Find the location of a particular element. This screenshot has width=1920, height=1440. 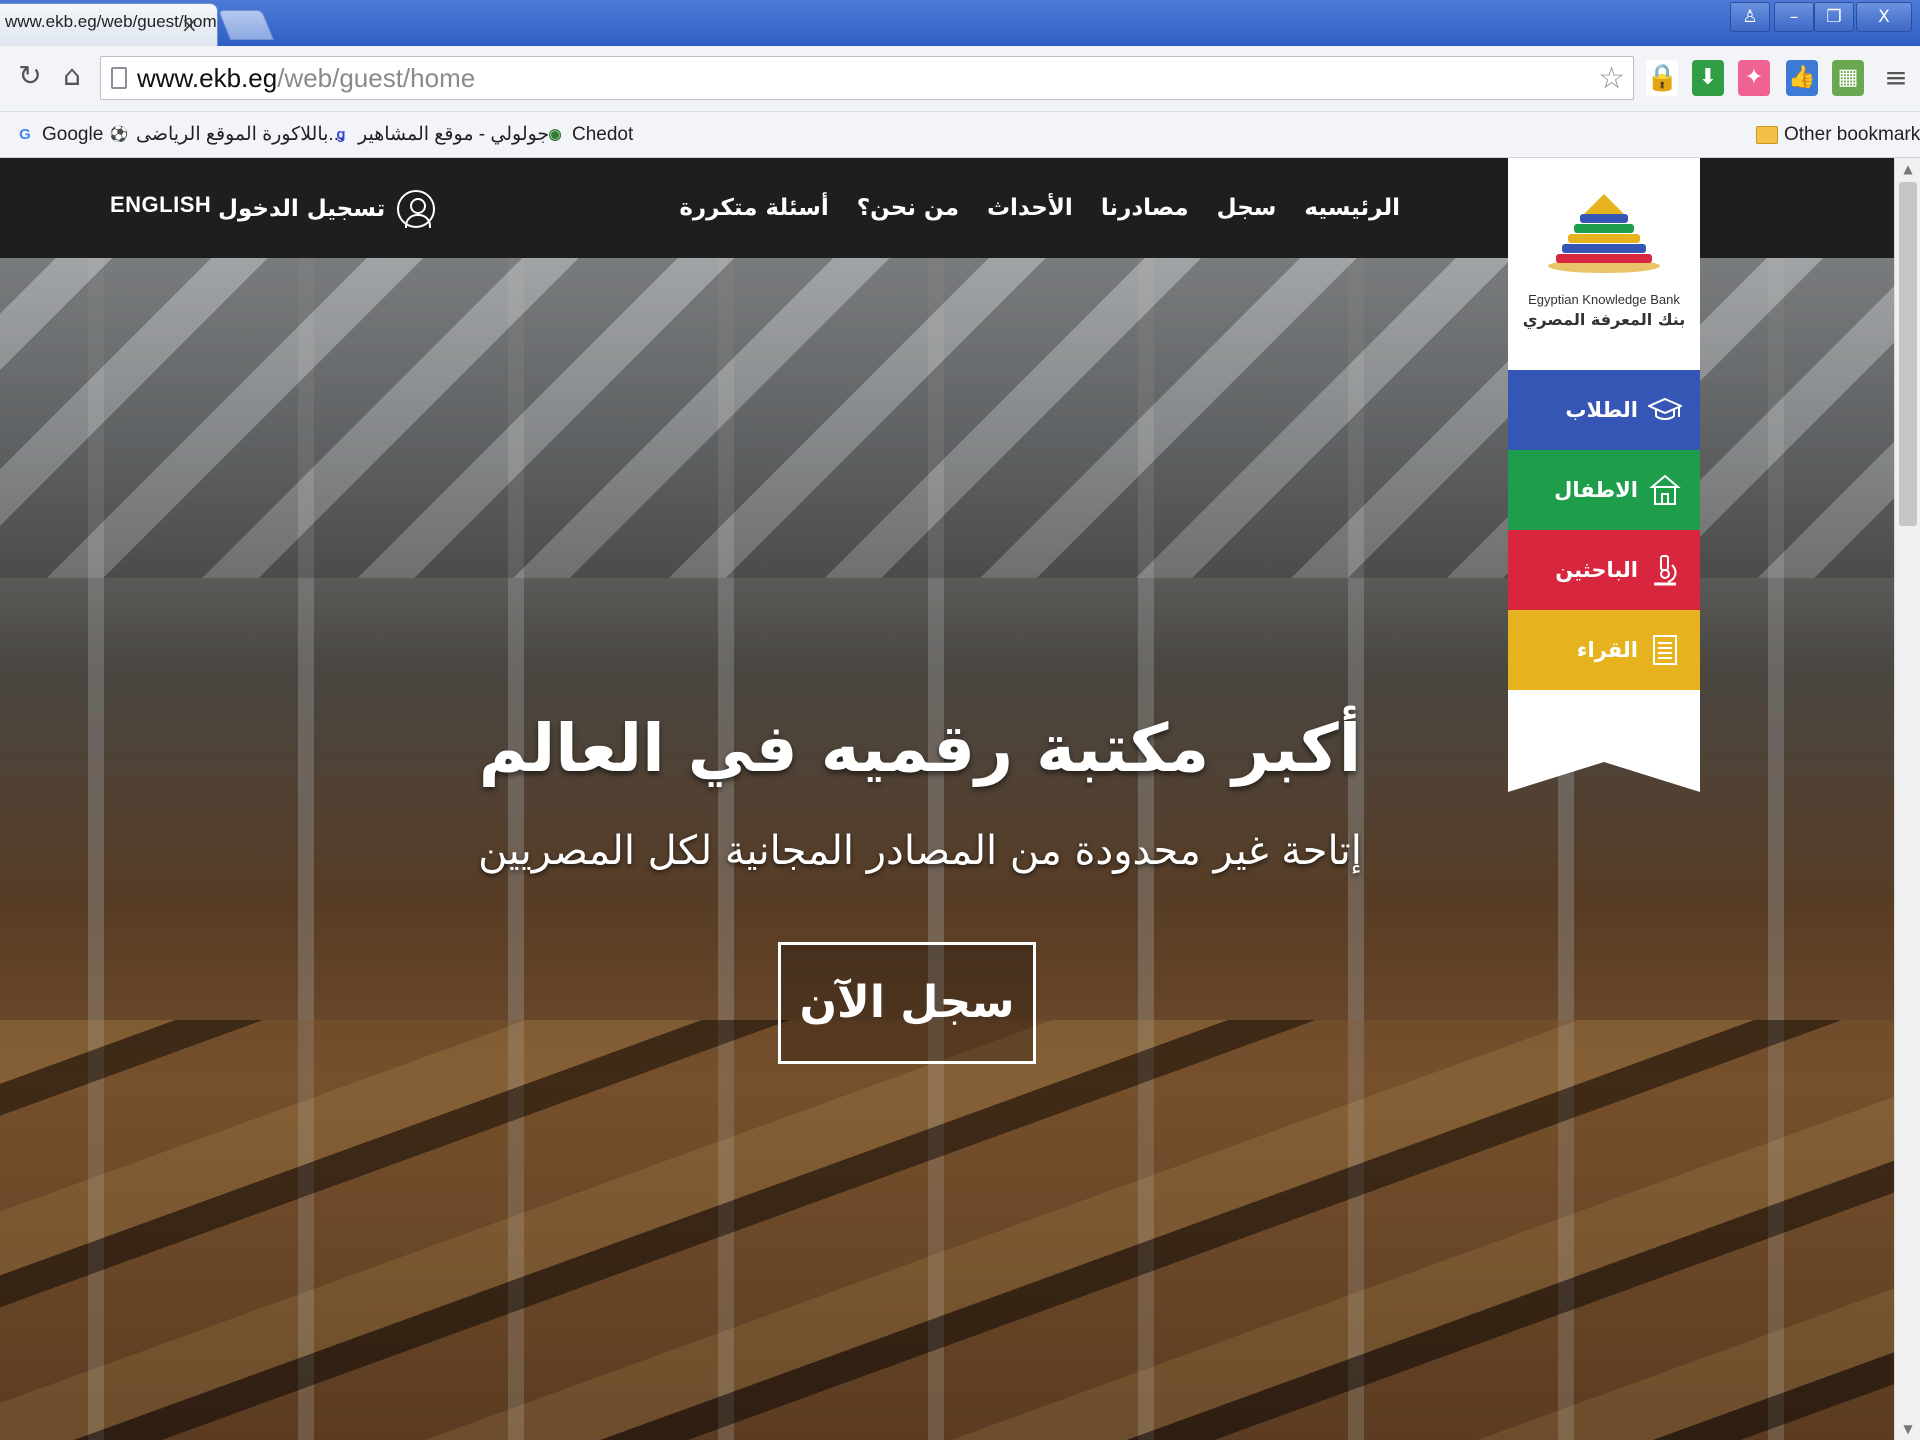

browser-titlebar: www.ekb.eg/web/guest/home × ♙ – ❐ X is located at coordinates (960, 23).